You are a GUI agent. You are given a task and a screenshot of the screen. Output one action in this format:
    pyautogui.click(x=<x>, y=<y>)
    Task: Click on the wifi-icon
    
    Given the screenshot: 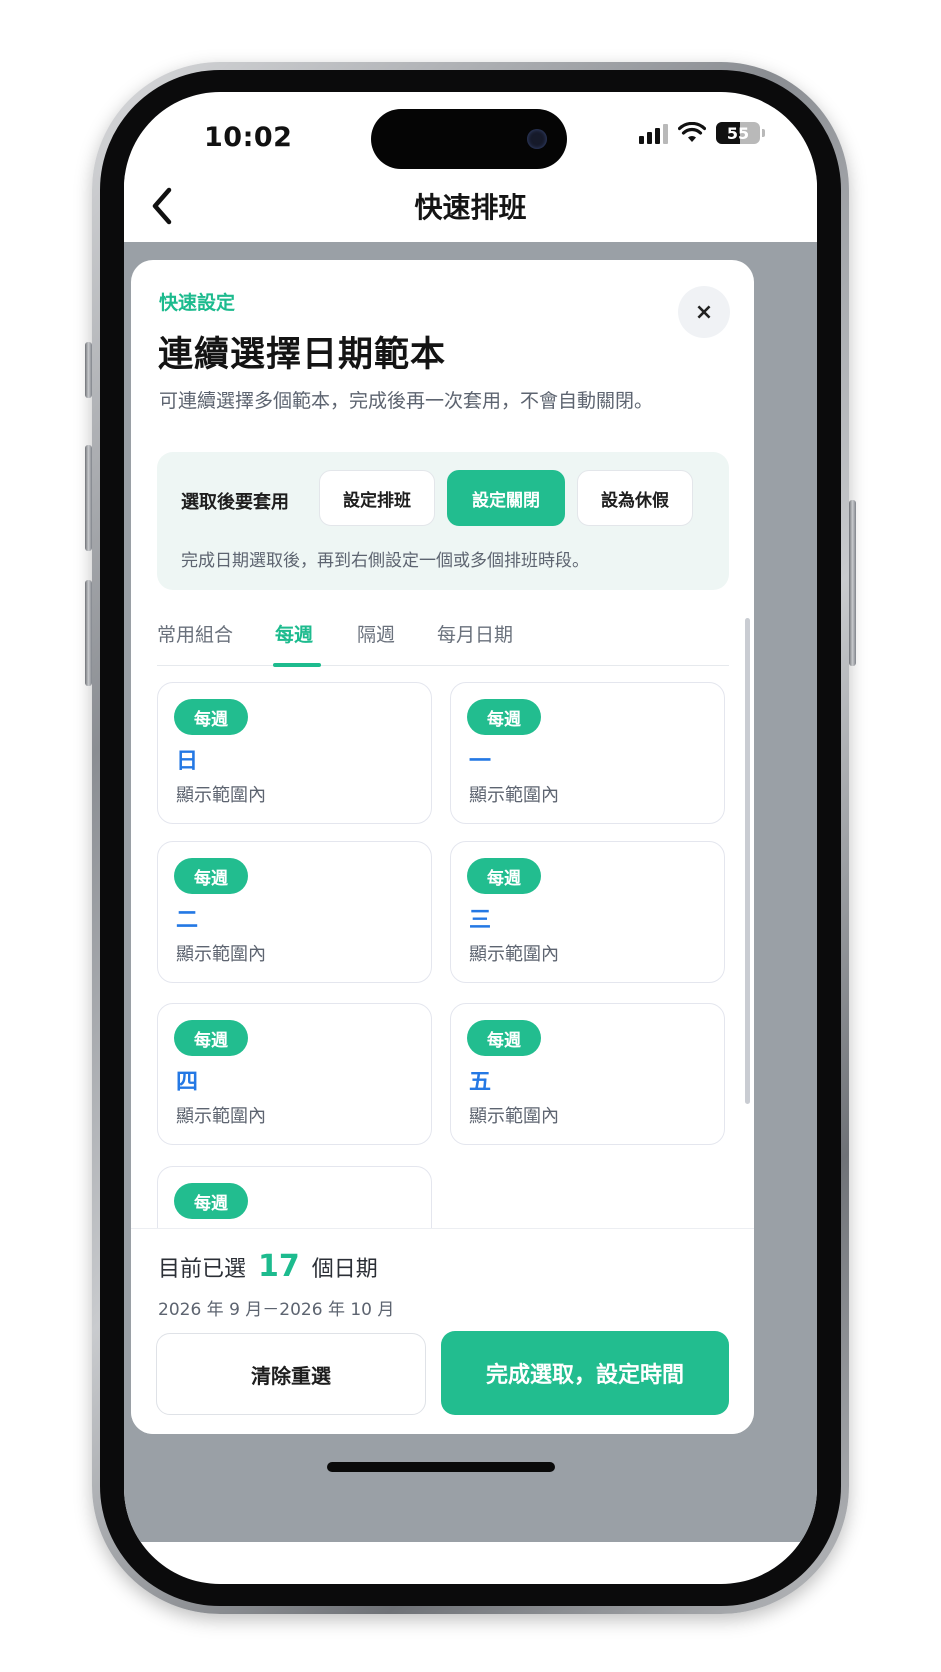 What is the action you would take?
    pyautogui.click(x=692, y=132)
    